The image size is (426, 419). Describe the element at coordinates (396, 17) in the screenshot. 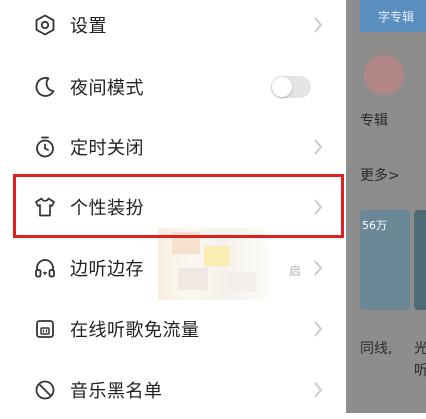

I see `banner-text: 字专辑` at that location.